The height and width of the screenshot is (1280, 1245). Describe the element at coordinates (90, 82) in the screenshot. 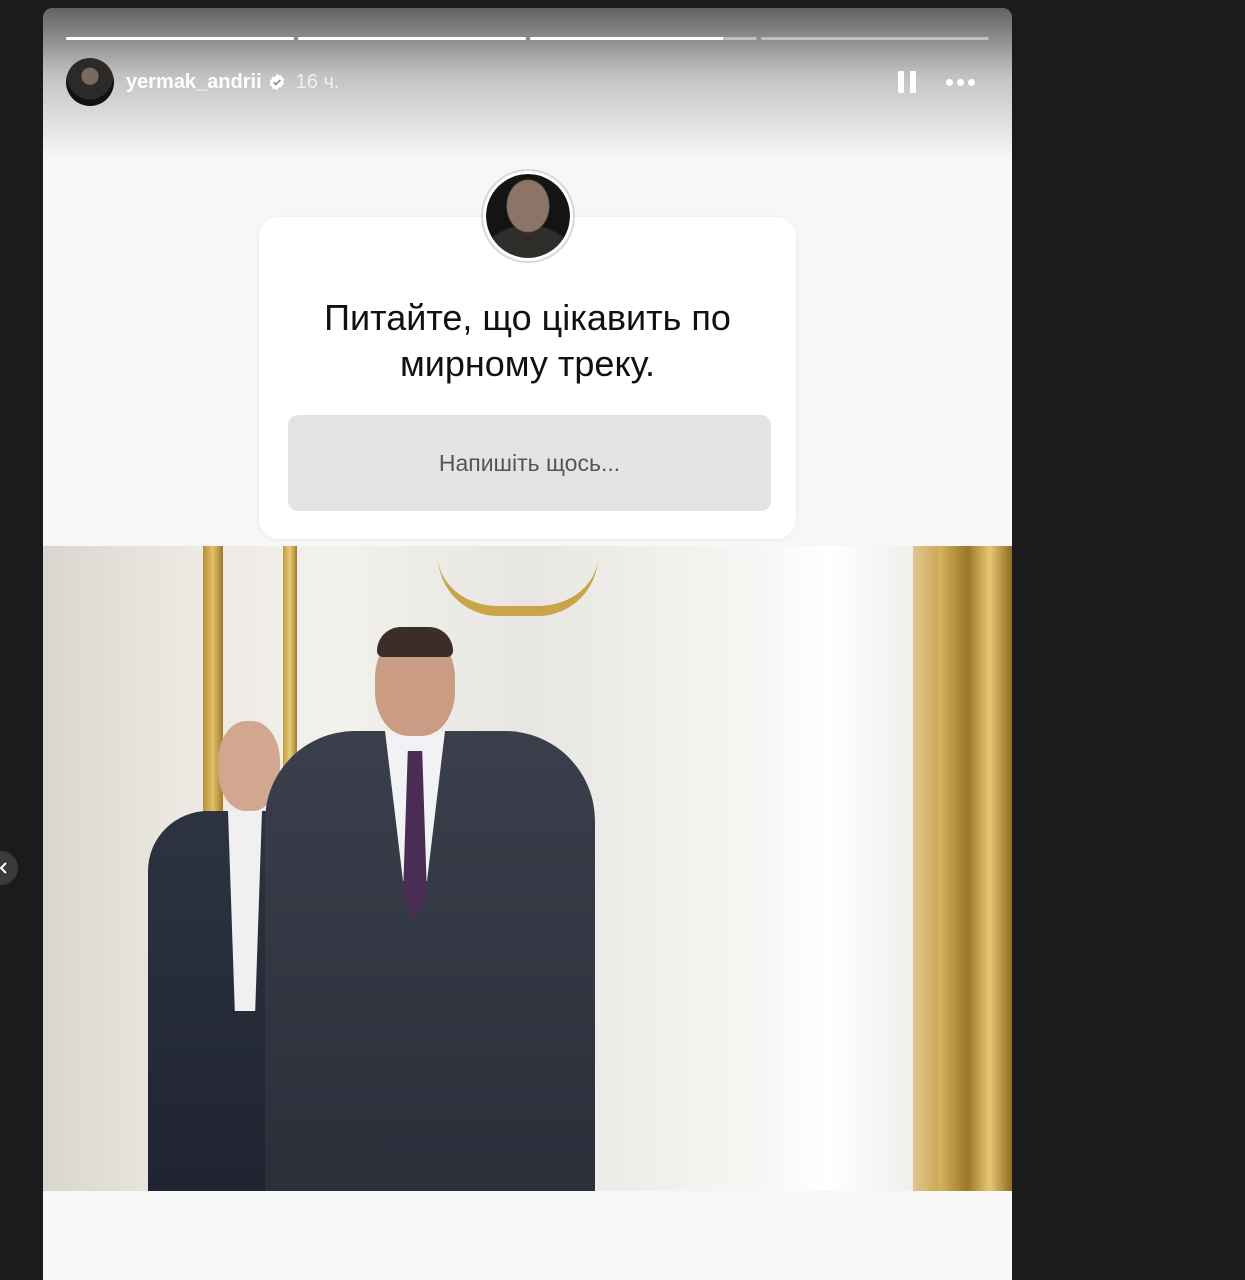

I see `avatar` at that location.